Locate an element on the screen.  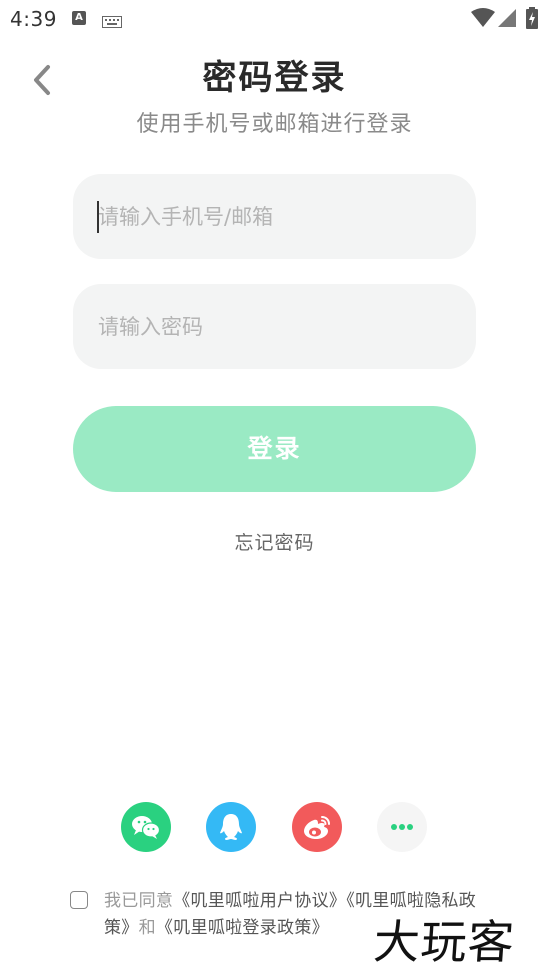
user-agreement-link: 《叽里呱啦用户协议》 is located at coordinates (259, 901).